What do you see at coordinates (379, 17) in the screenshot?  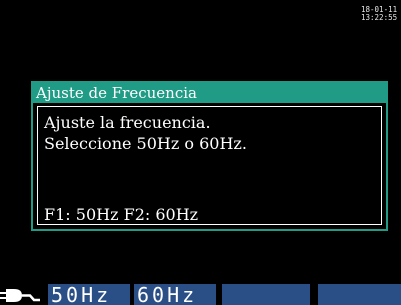 I see `status-time: 13:22:55` at bounding box center [379, 17].